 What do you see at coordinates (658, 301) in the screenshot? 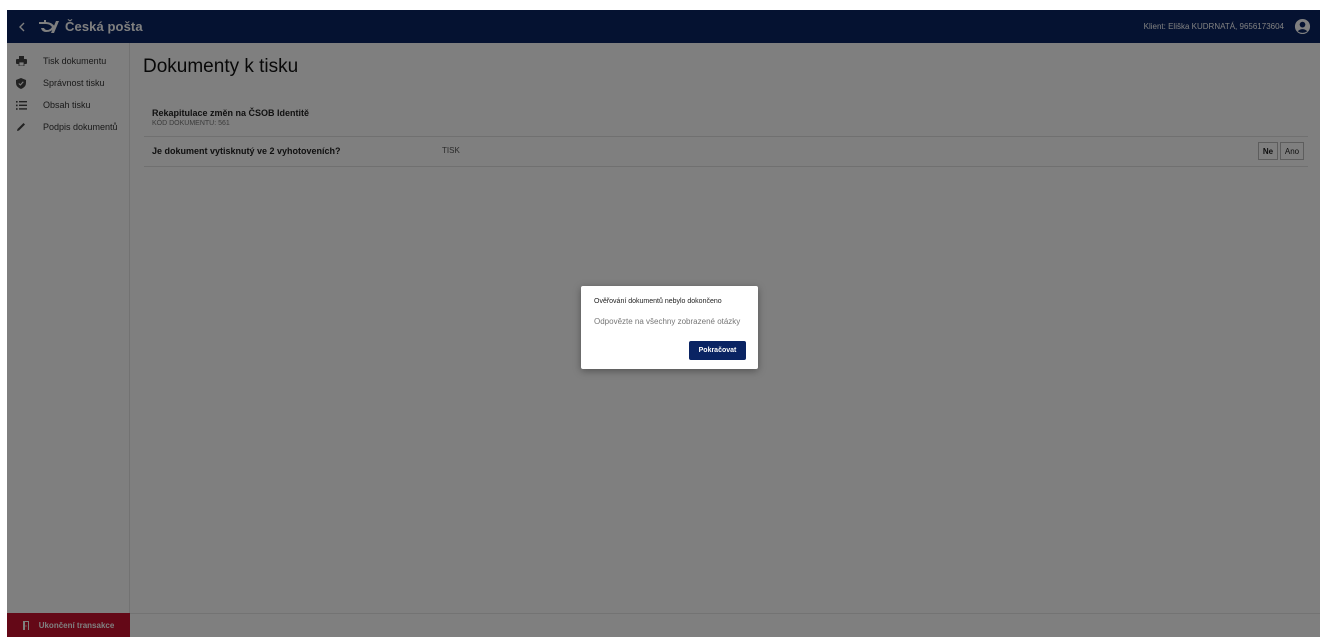
I see `dialog-title: Ověřování dokumentů nebylo dokončeno` at bounding box center [658, 301].